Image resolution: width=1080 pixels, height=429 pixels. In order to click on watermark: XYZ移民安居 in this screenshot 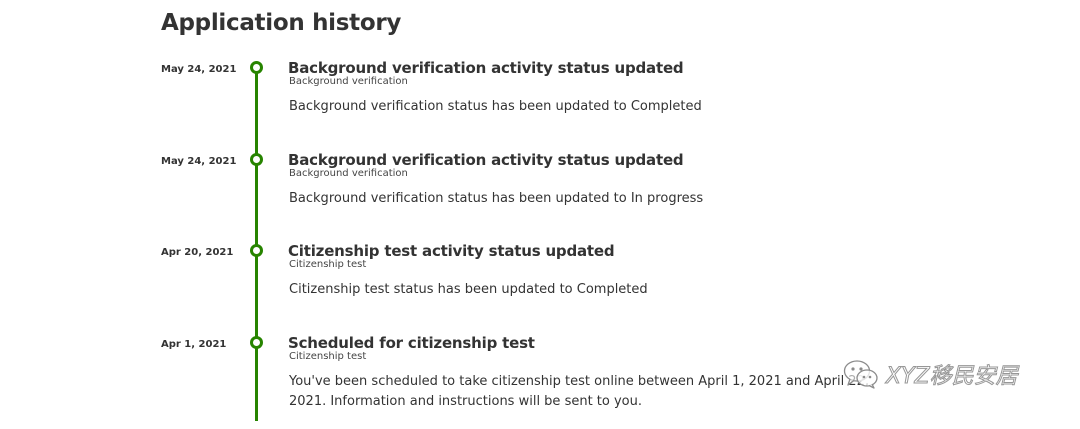, I will do `click(930, 374)`.